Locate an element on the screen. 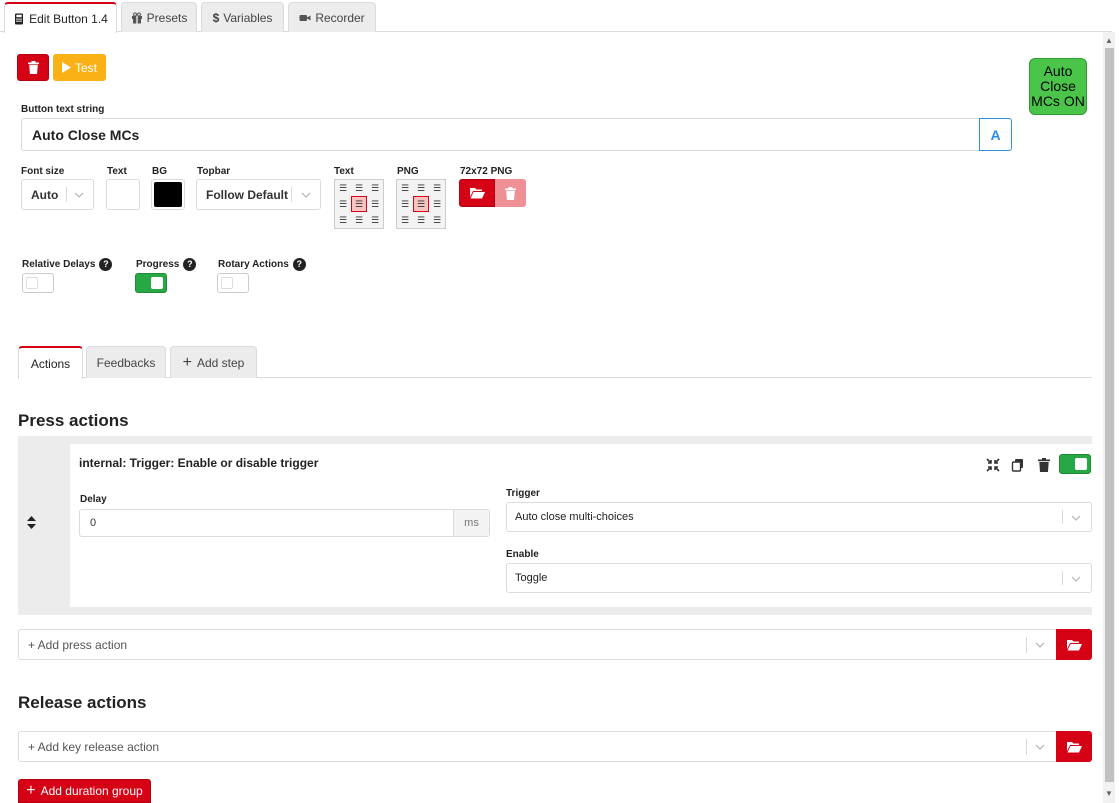 This screenshot has width=1119, height=803. tab-label: Feedbacks is located at coordinates (126, 362).